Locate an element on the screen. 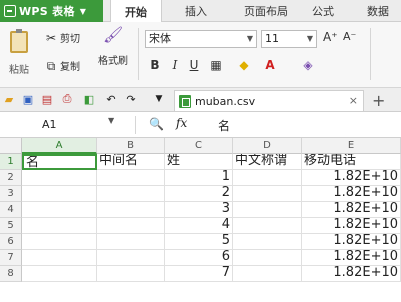  cell-c6: 5 is located at coordinates (199, 242).